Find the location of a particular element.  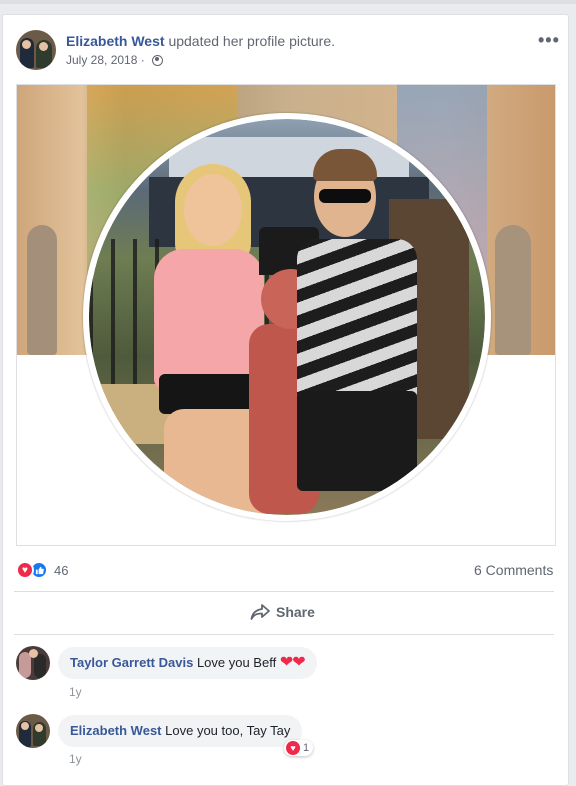

comment-bubble: Taylor Garrett Davis Love you Beff ❤❤ is located at coordinates (187, 663).